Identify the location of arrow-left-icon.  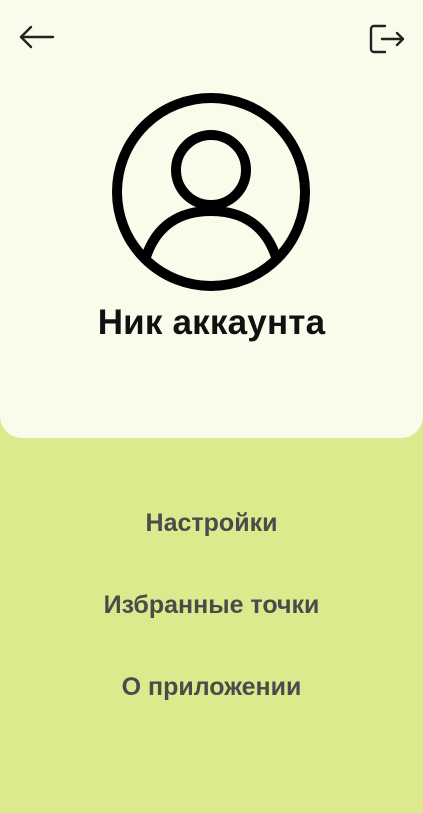
(37, 37).